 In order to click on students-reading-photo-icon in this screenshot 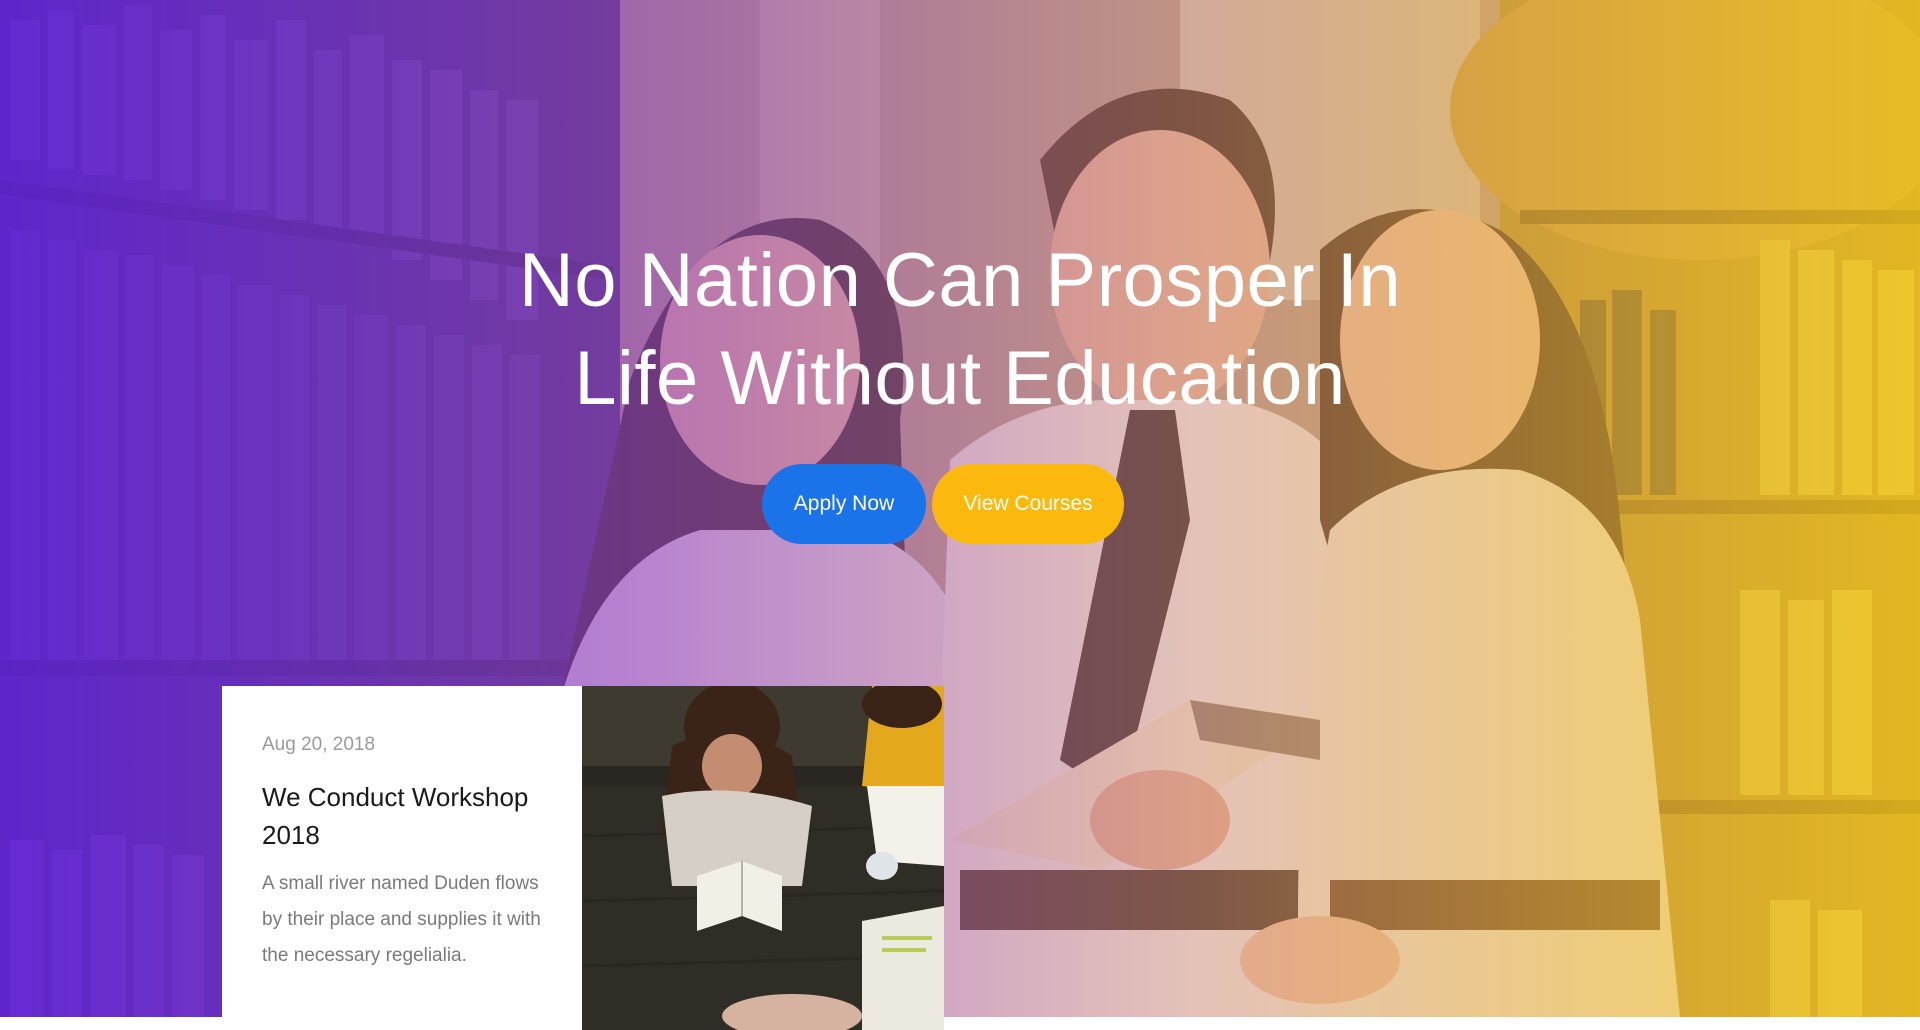, I will do `click(763, 858)`.